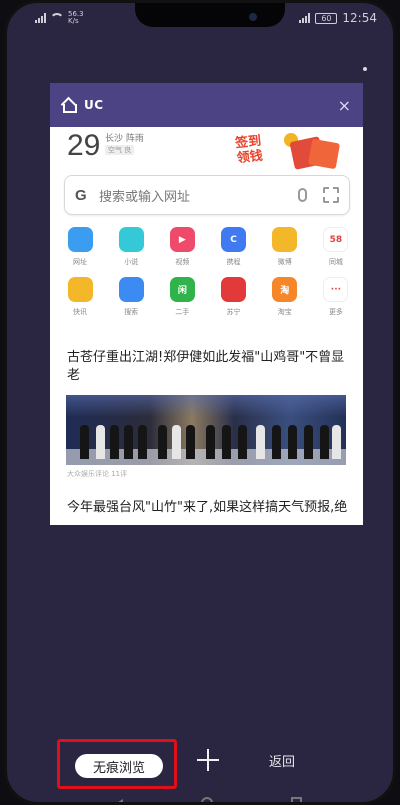 The image size is (400, 805). I want to click on app-label: 快讯, so click(80, 312).